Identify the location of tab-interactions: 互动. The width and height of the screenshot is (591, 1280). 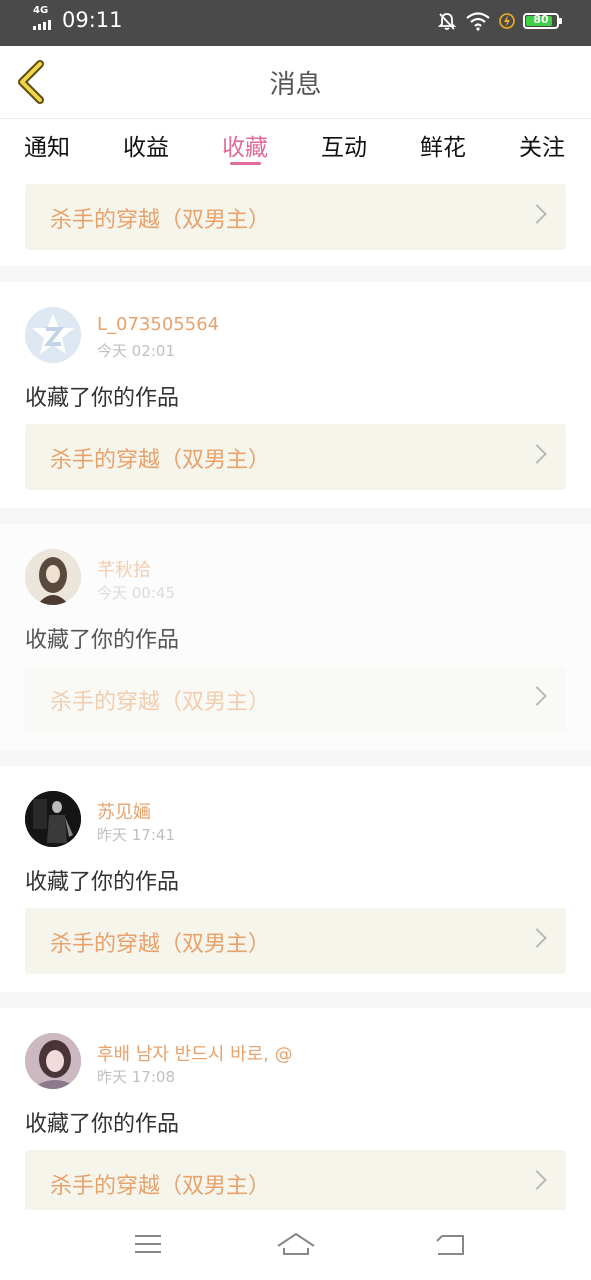
(344, 145).